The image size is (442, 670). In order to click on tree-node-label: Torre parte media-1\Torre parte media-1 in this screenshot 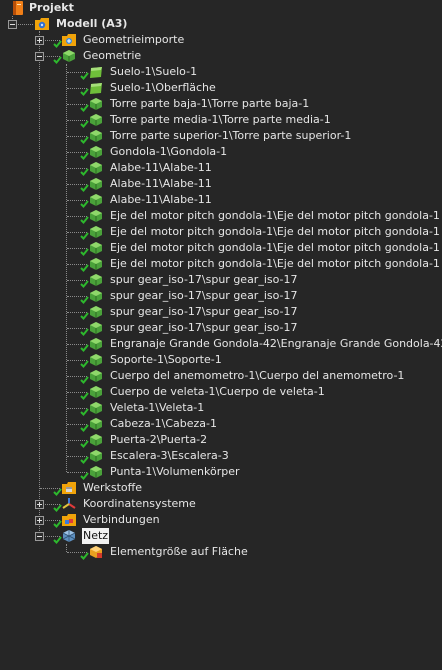, I will do `click(220, 119)`.